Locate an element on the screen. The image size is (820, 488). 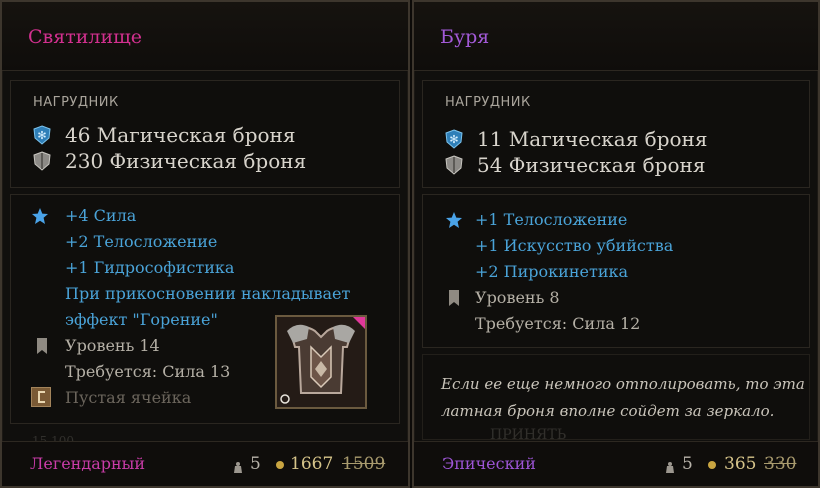
bonus-3: +1 Гидрософистика is located at coordinates (150, 267).